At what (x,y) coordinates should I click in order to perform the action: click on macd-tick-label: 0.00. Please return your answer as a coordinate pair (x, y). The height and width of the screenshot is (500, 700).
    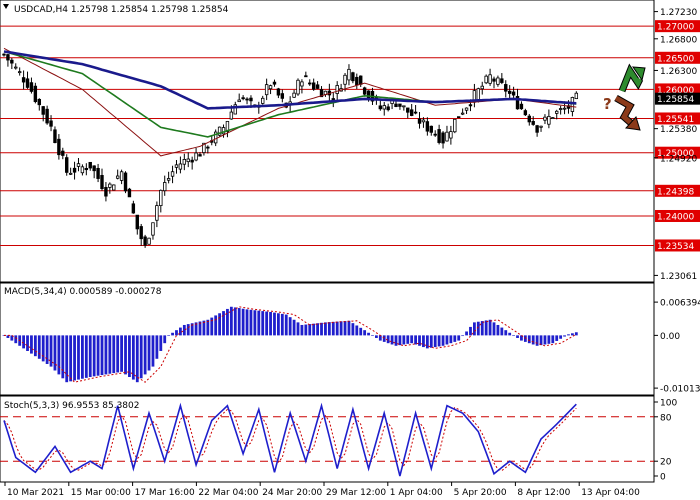
    Looking at the image, I should click on (670, 337).